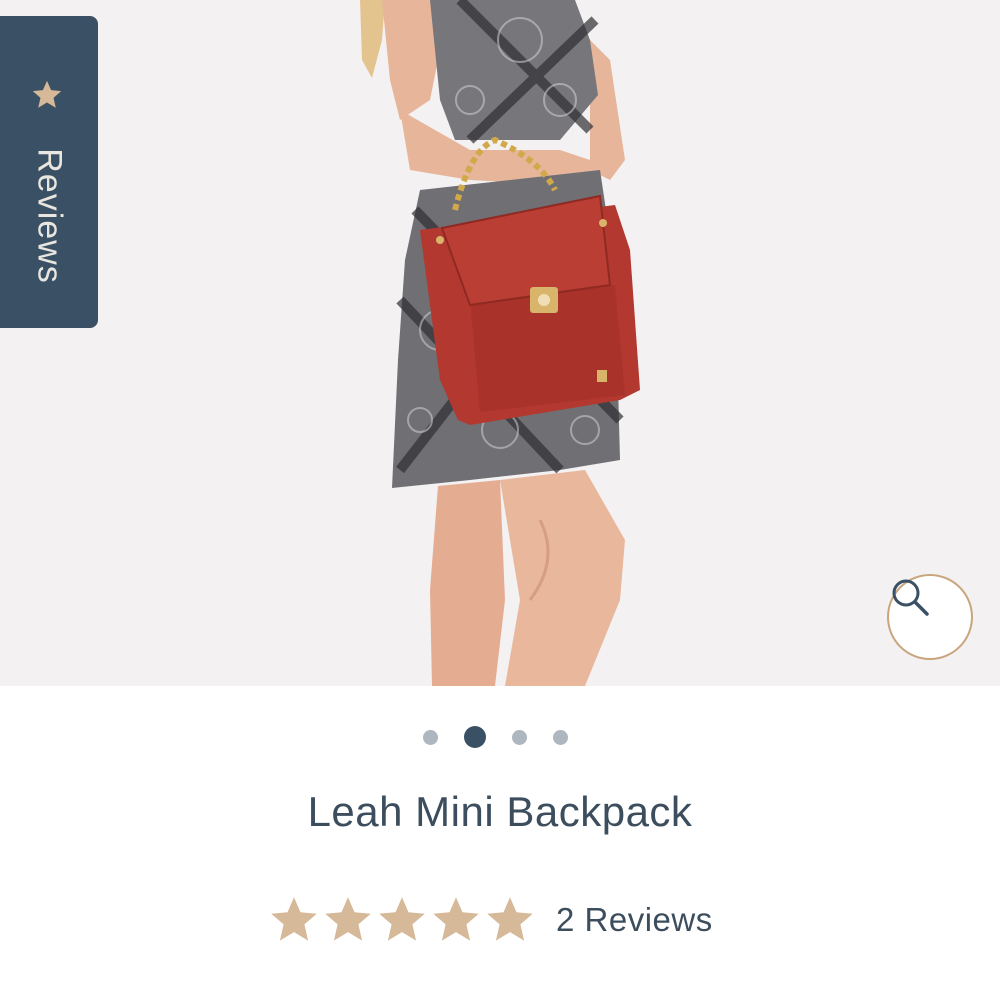  What do you see at coordinates (500, 737) in the screenshot?
I see `carousel-pagination` at bounding box center [500, 737].